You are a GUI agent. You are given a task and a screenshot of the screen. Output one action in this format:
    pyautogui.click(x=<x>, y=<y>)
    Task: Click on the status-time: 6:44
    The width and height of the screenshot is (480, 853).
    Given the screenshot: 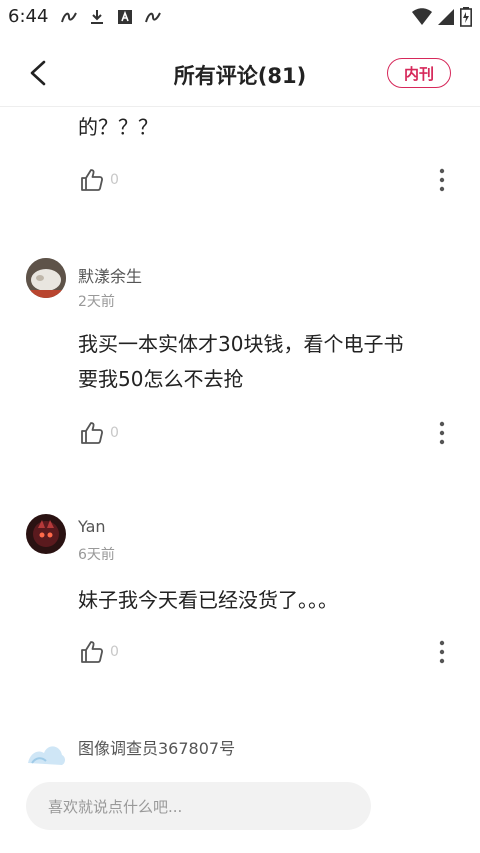 What is the action you would take?
    pyautogui.click(x=28, y=16)
    